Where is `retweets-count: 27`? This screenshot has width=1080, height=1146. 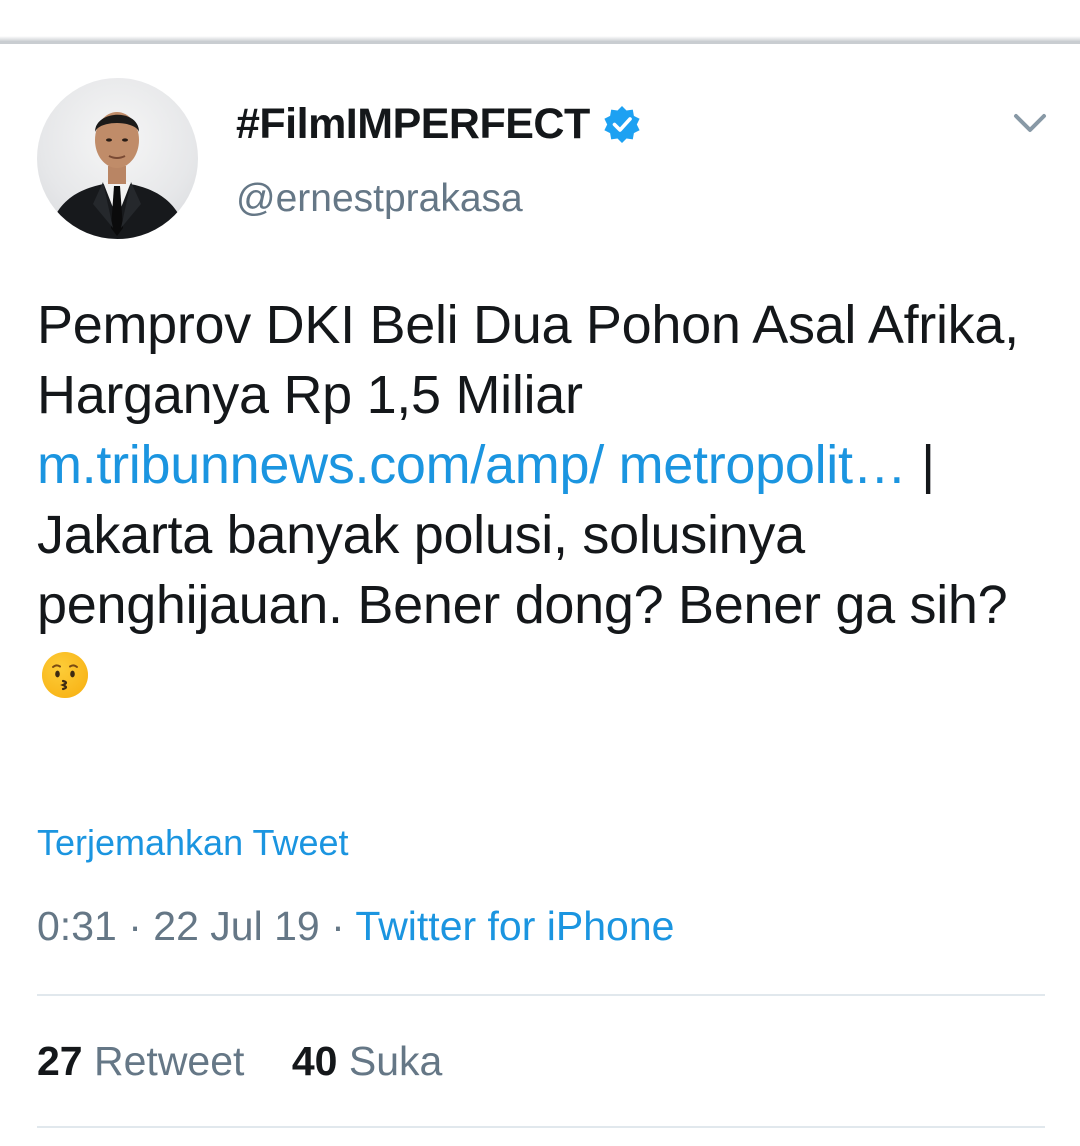
retweets-count: 27 is located at coordinates (60, 1061).